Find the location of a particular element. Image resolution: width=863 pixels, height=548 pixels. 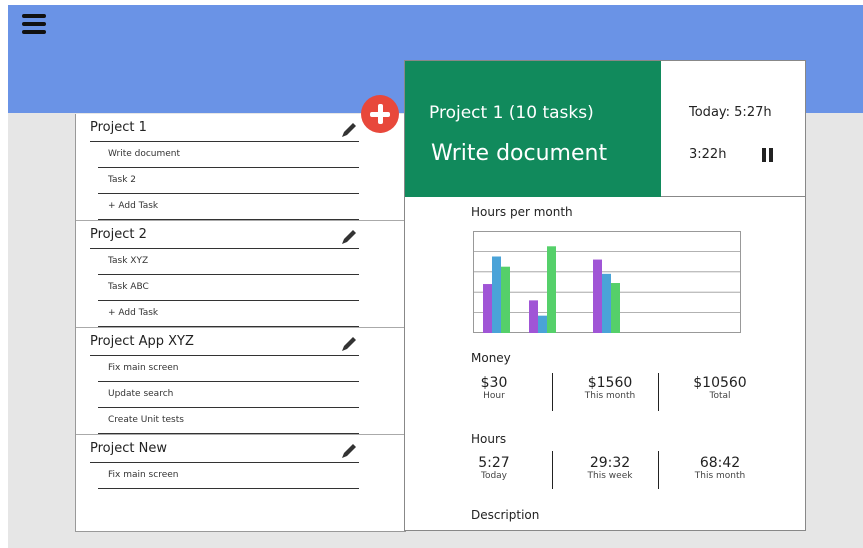

list-item: Update search is located at coordinates (240, 395).